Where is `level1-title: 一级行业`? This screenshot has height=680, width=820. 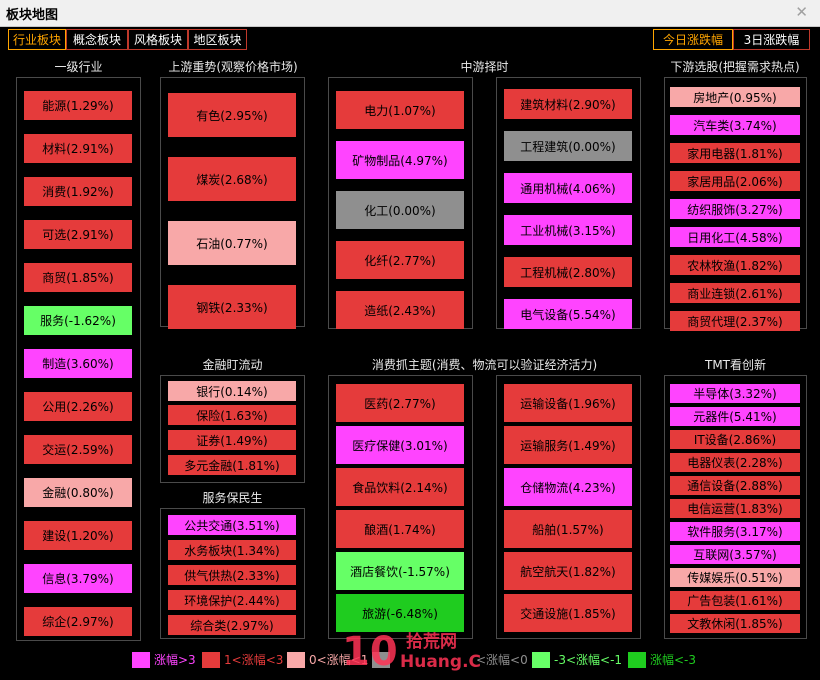 level1-title: 一级行业 is located at coordinates (78, 67).